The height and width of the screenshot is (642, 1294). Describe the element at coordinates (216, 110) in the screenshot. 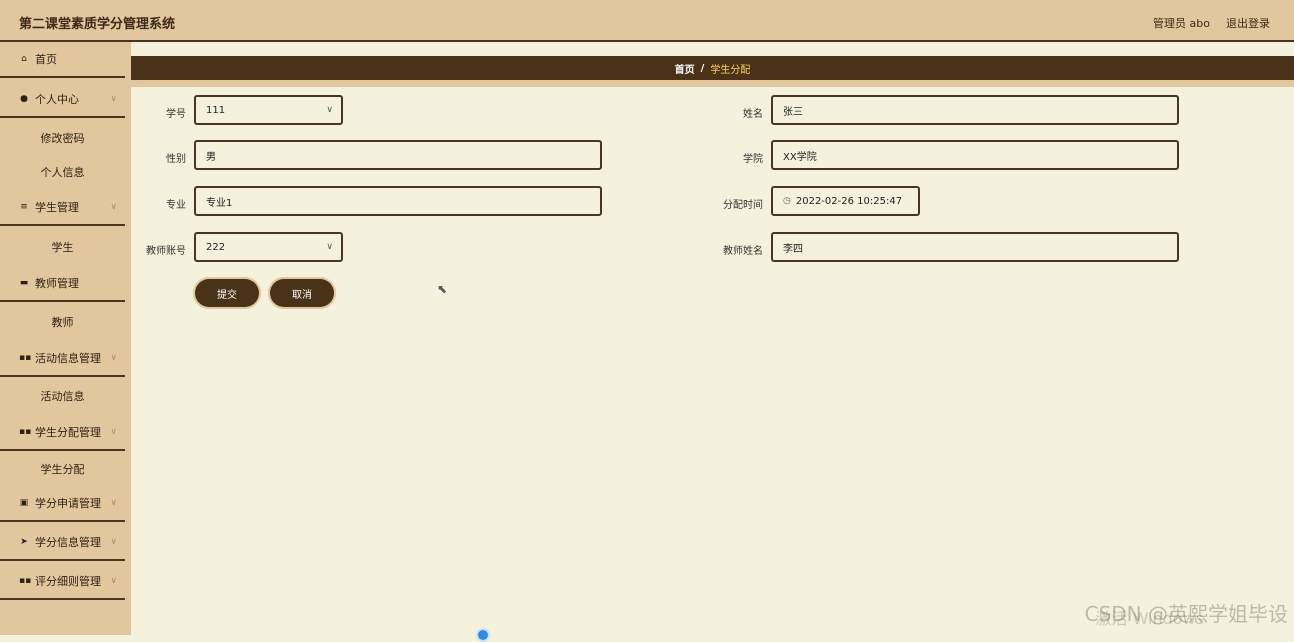

I see `student-no-value: 111` at that location.